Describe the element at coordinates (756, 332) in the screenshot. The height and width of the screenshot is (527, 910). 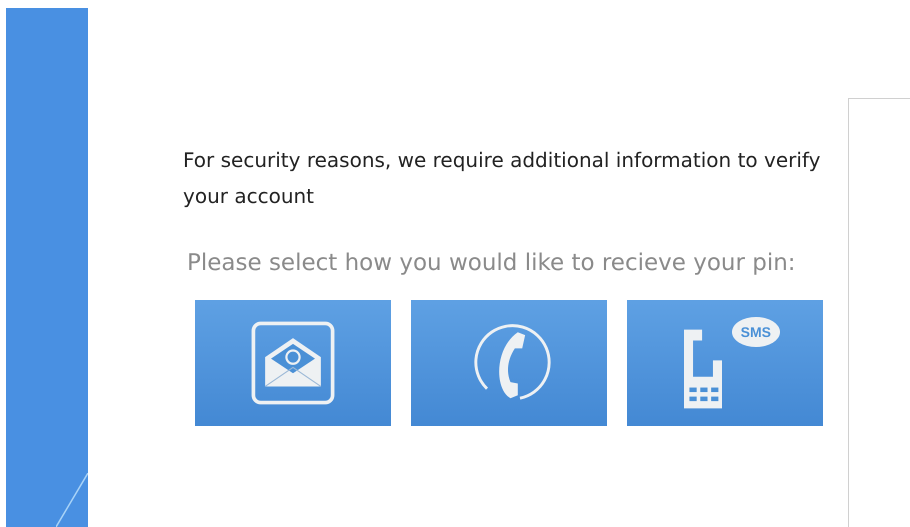
I see `speech-bubble: SMS` at that location.